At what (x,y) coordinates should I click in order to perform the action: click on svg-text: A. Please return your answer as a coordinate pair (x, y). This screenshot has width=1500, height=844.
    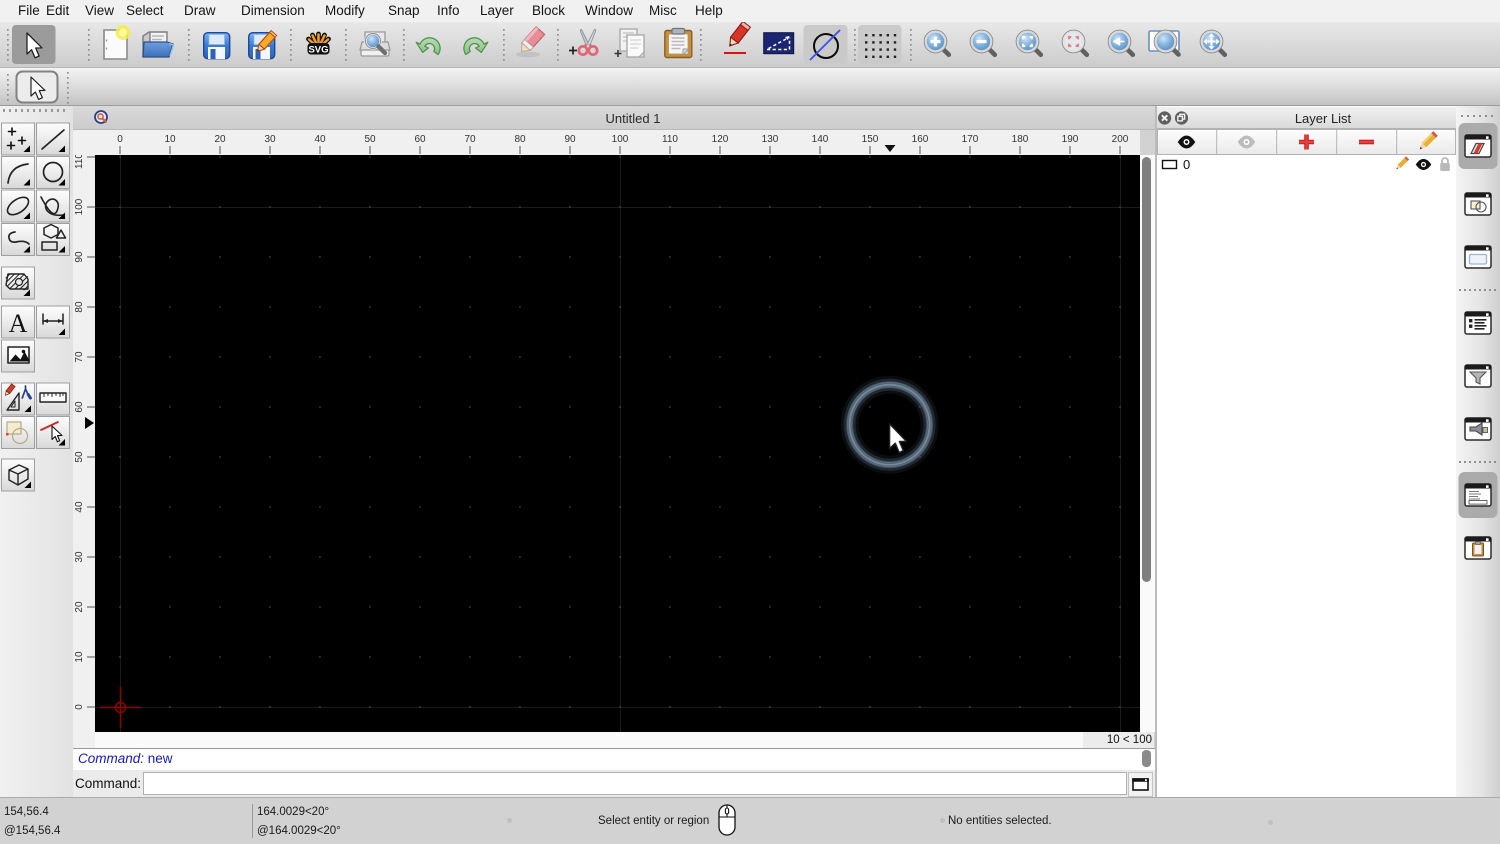
    Looking at the image, I should click on (18, 323).